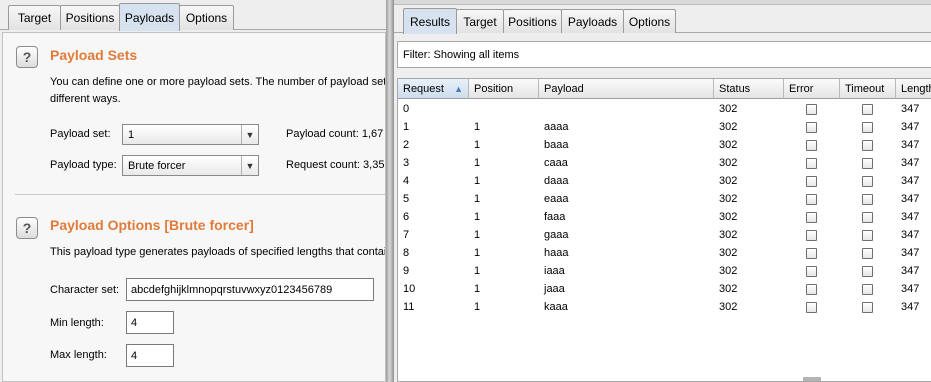  What do you see at coordinates (664, 127) in the screenshot?
I see `table-row: 1 1 aaaa 302 347` at bounding box center [664, 127].